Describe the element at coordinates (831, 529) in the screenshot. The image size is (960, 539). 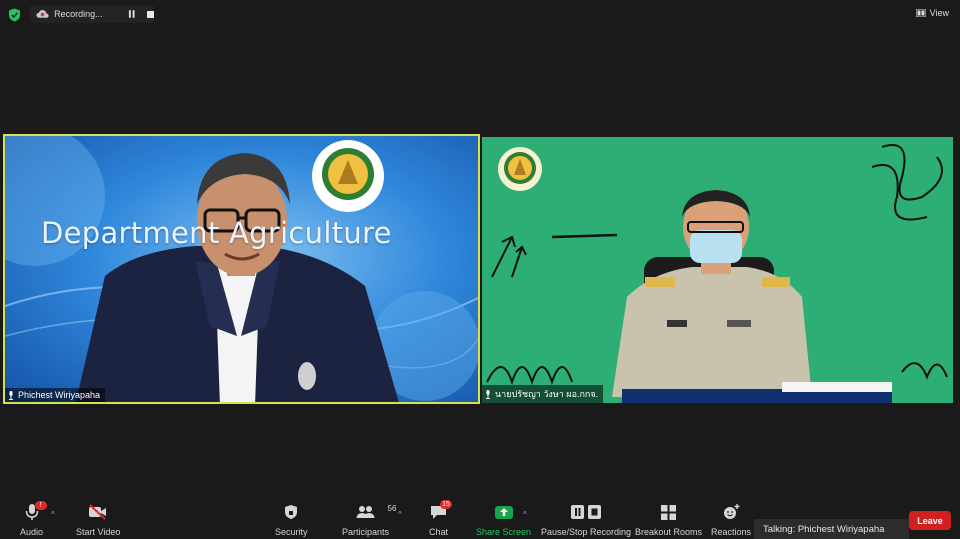
I see `talking-indicator: Talking: Phichest Wiriyapaha` at that location.